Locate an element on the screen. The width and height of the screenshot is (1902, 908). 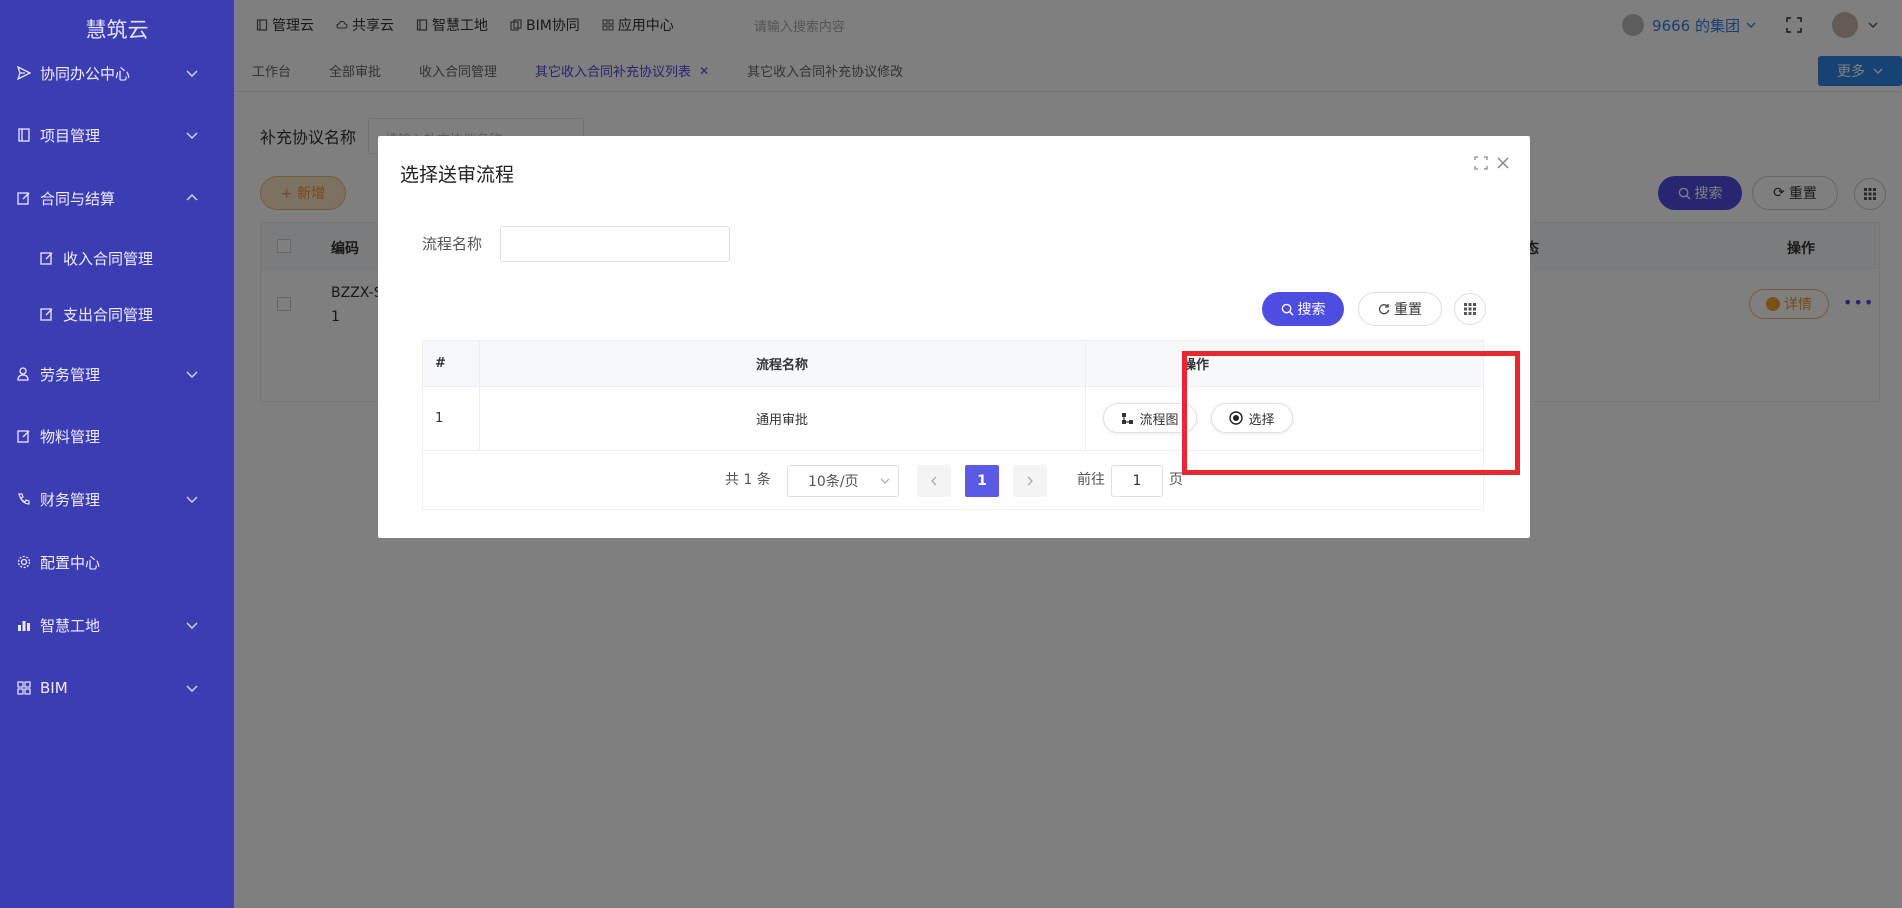
bar-chart-icon is located at coordinates (24, 626).